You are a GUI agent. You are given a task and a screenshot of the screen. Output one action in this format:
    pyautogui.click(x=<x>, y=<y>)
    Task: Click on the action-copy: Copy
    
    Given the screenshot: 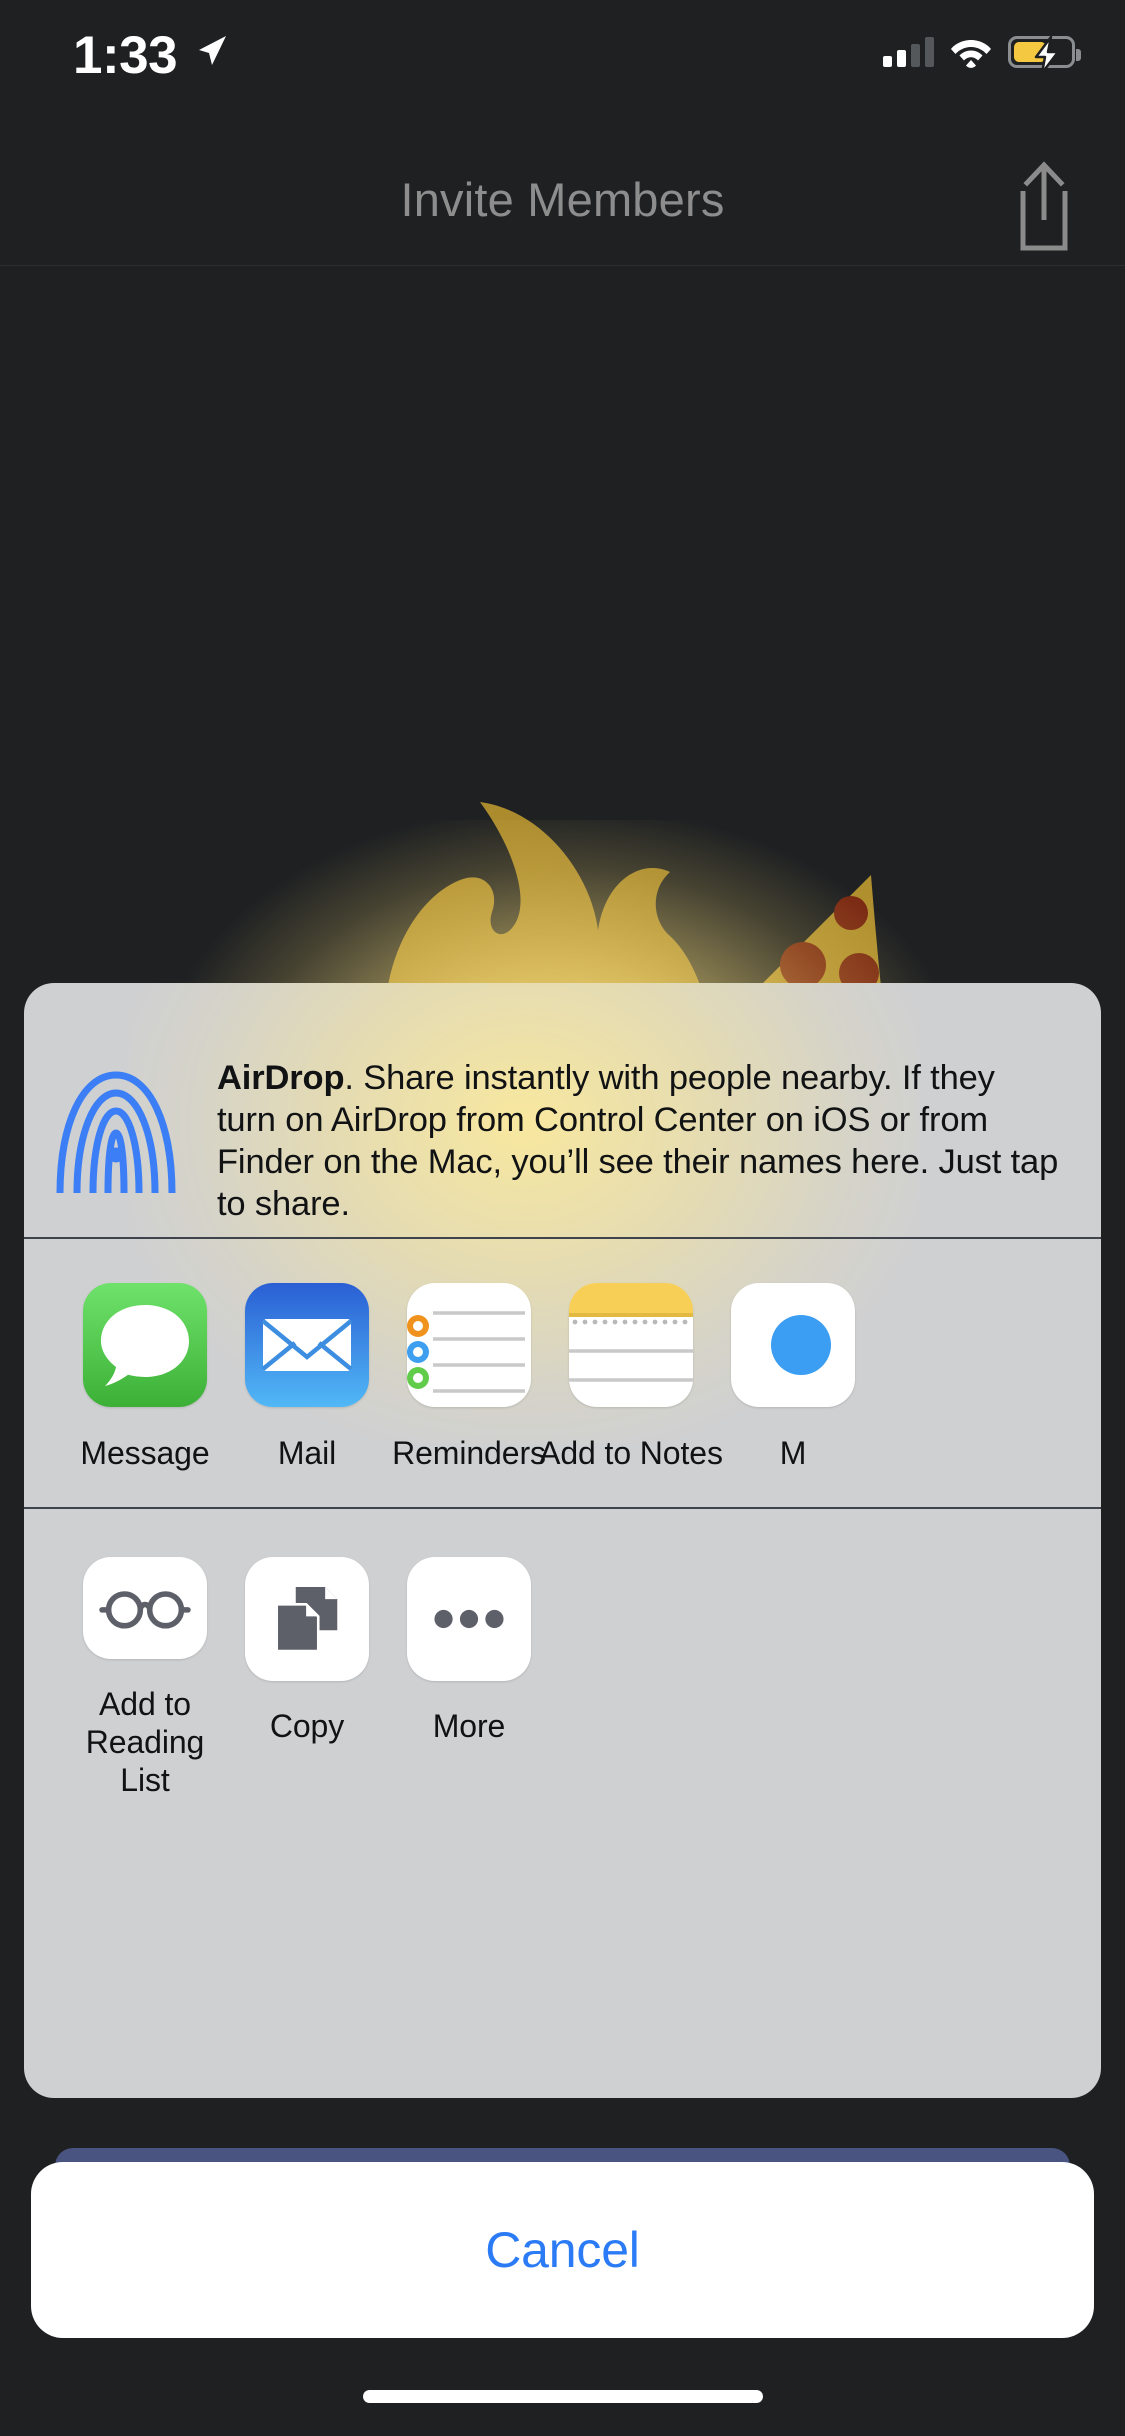 What is the action you would take?
    pyautogui.click(x=307, y=1678)
    